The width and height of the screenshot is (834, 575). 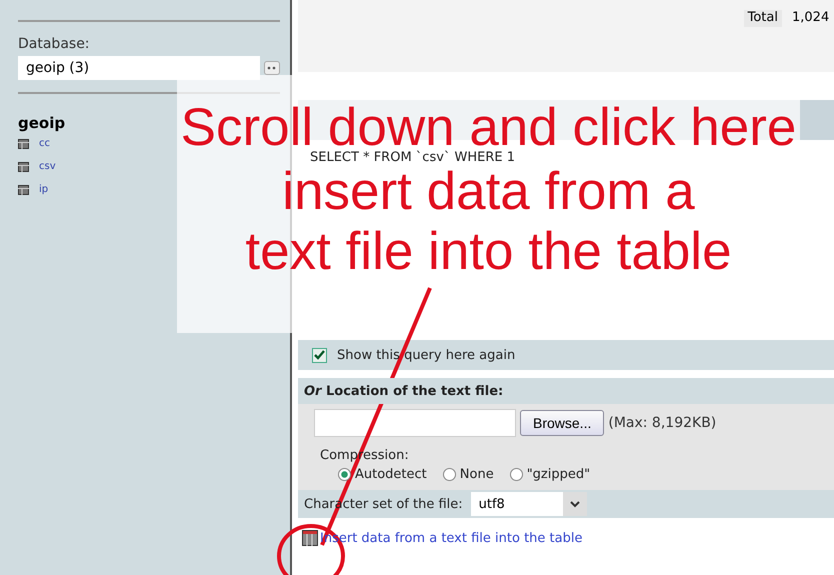 What do you see at coordinates (662, 423) in the screenshot?
I see `max-size-label: (Max: 8,192KB)` at bounding box center [662, 423].